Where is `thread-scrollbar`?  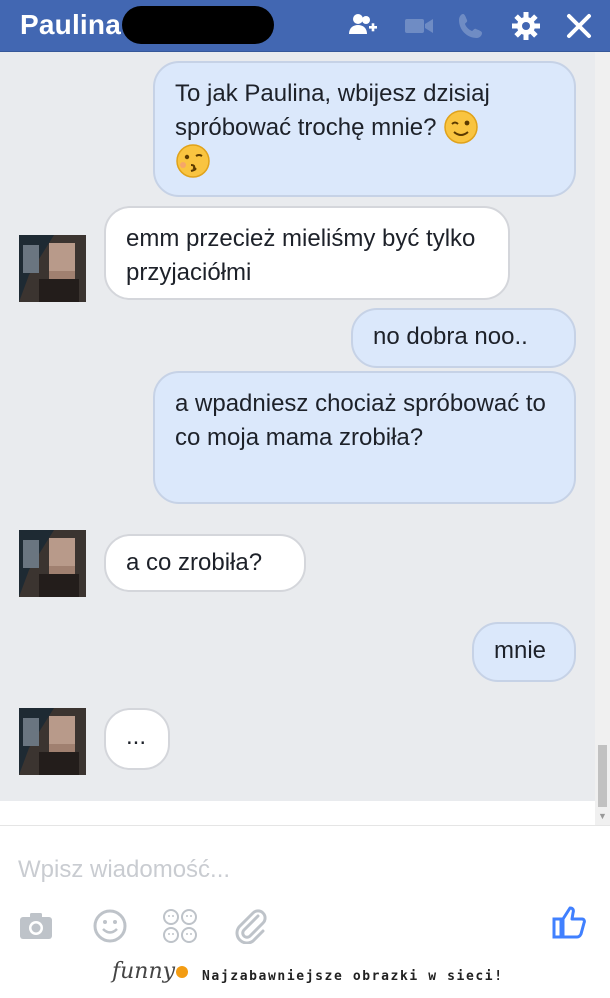 thread-scrollbar is located at coordinates (602, 438).